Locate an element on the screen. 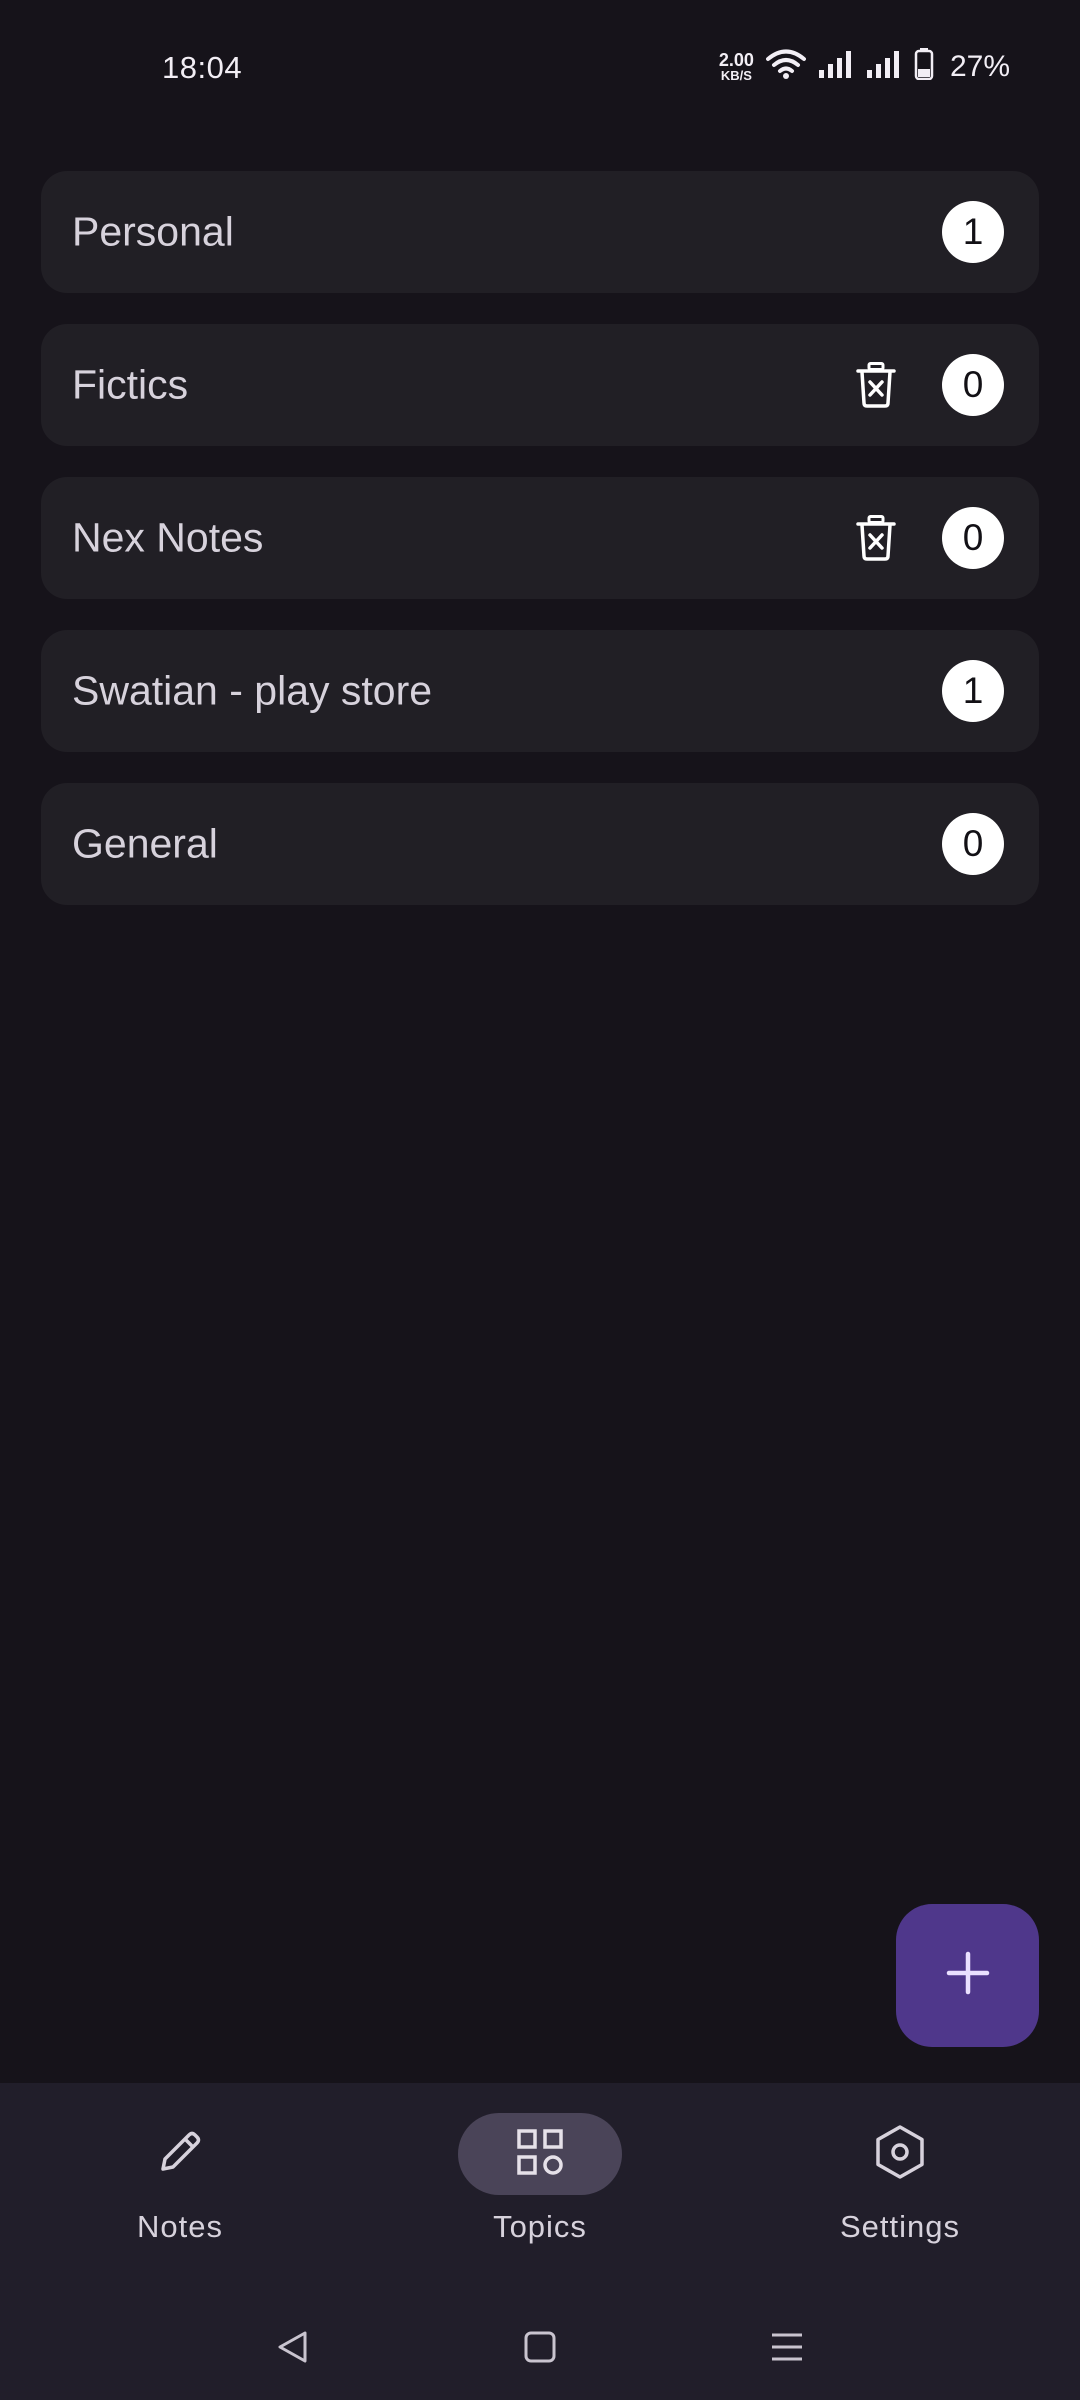 Image resolution: width=1080 pixels, height=2400 pixels. wifi-icon is located at coordinates (785, 66).